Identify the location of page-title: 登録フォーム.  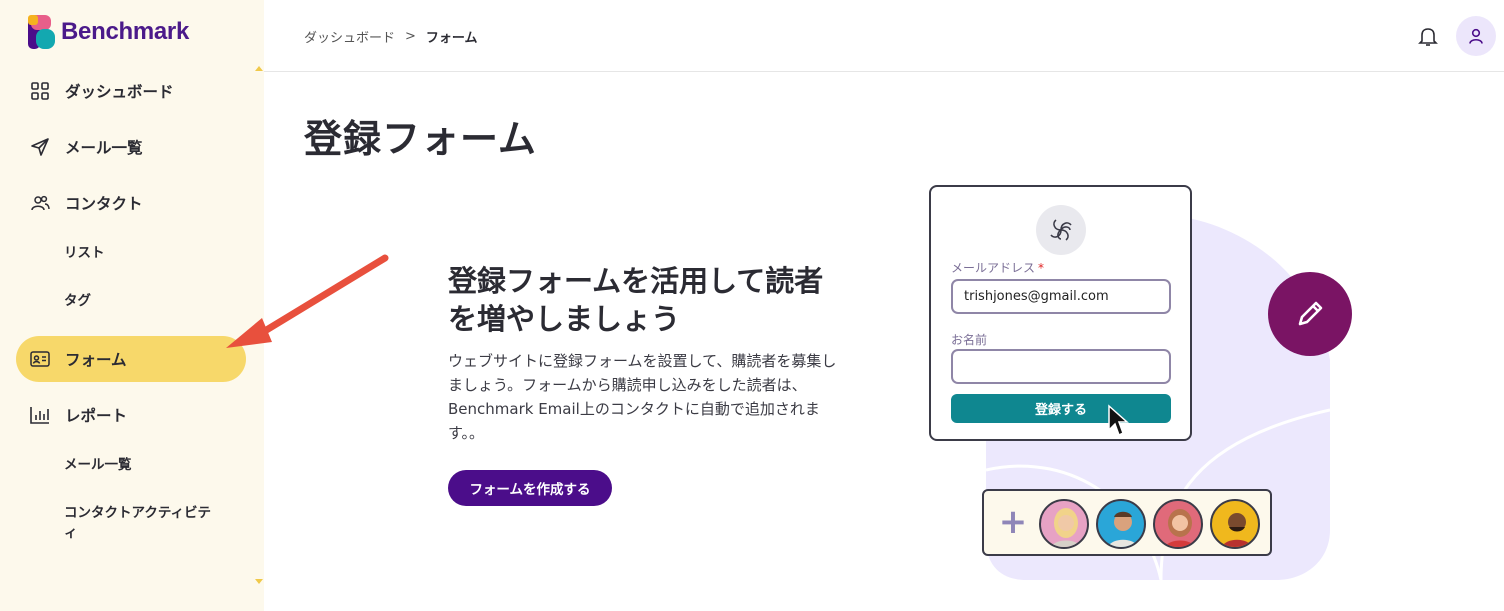
(420, 139).